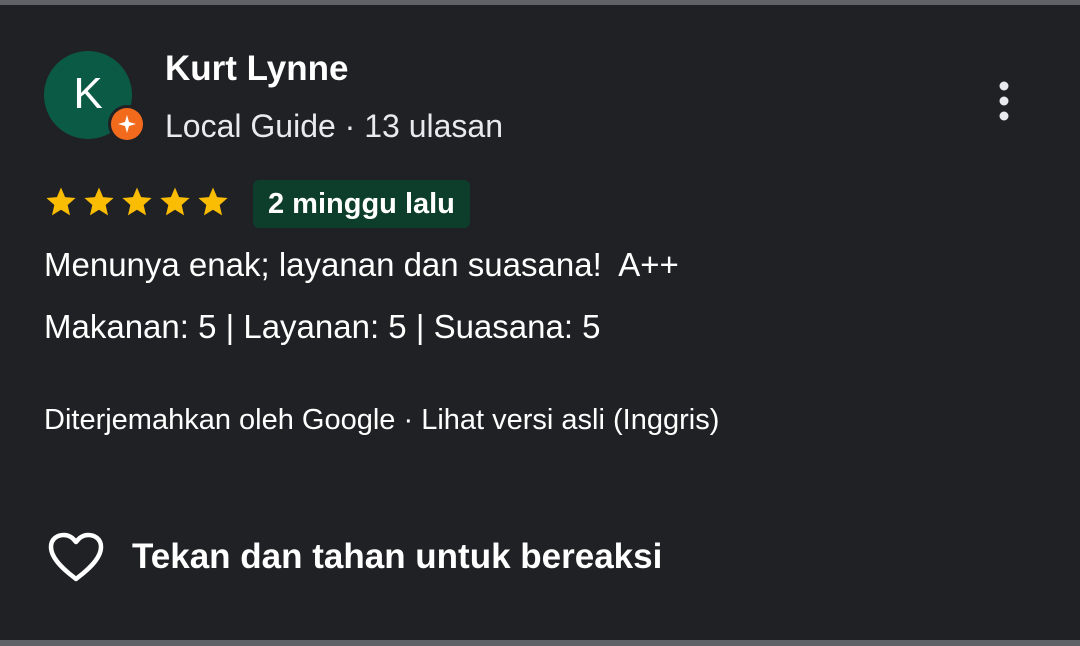 This screenshot has height=646, width=1080. Describe the element at coordinates (322, 326) in the screenshot. I see `review-category-ratings: Makanan: 5 | Layanan: 5 | Suasana: 5` at that location.